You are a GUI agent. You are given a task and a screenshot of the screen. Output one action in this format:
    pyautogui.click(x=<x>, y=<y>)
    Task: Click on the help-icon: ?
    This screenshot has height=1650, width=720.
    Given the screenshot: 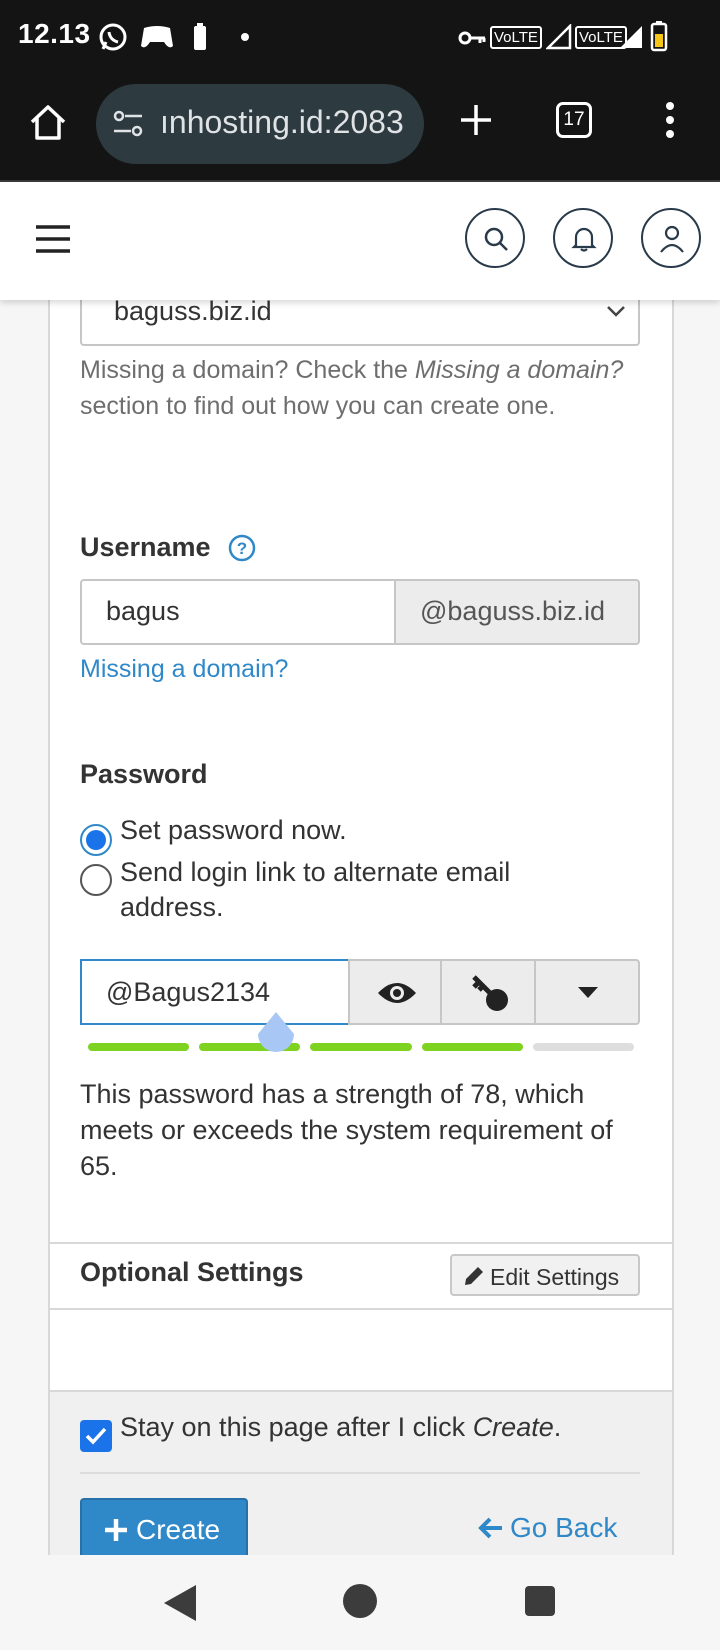 What is the action you would take?
    pyautogui.click(x=242, y=548)
    